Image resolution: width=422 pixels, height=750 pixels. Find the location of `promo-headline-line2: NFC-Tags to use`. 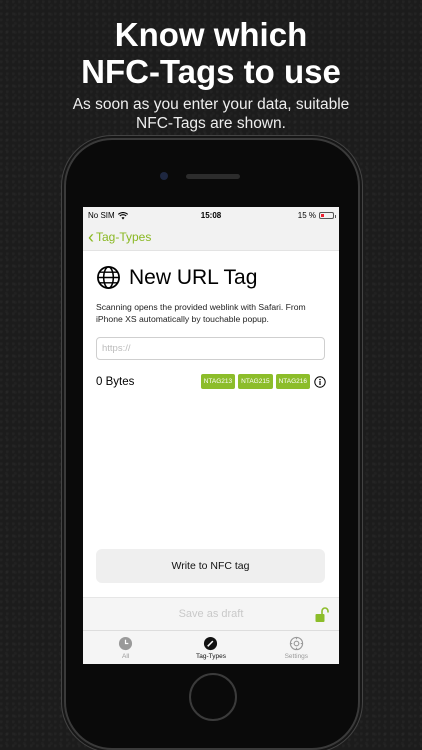

promo-headline-line2: NFC-Tags to use is located at coordinates (211, 71).